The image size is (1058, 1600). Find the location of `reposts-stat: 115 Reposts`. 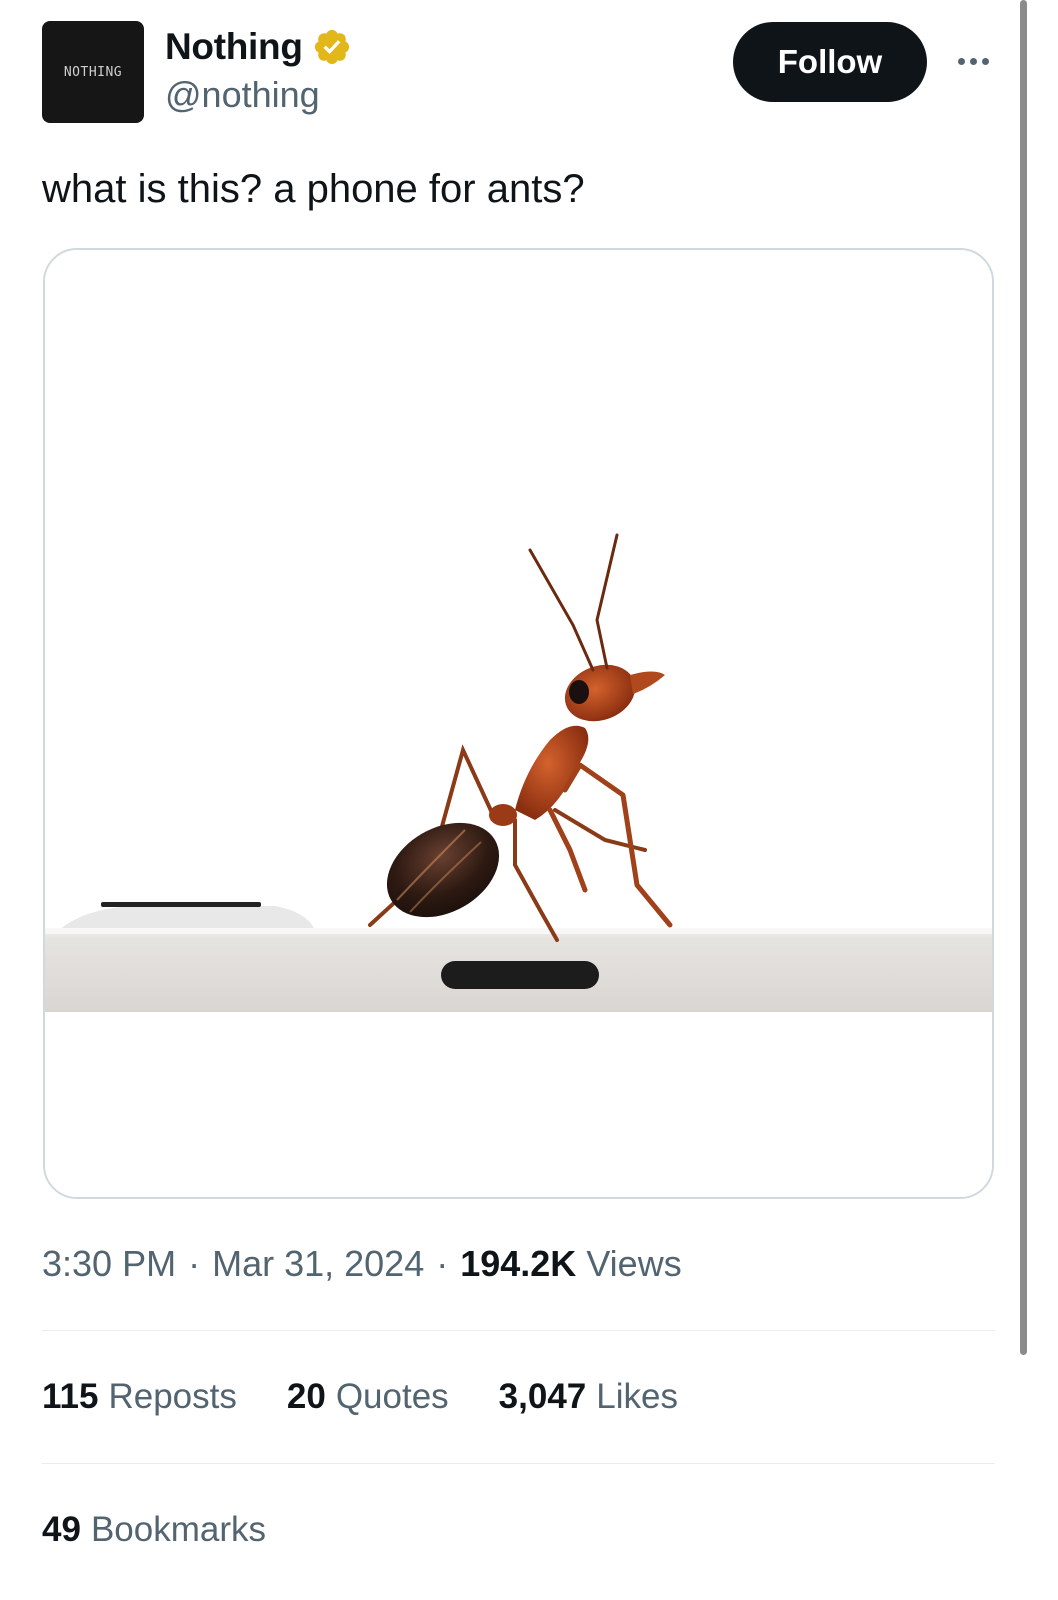

reposts-stat: 115 Reposts is located at coordinates (139, 1397).